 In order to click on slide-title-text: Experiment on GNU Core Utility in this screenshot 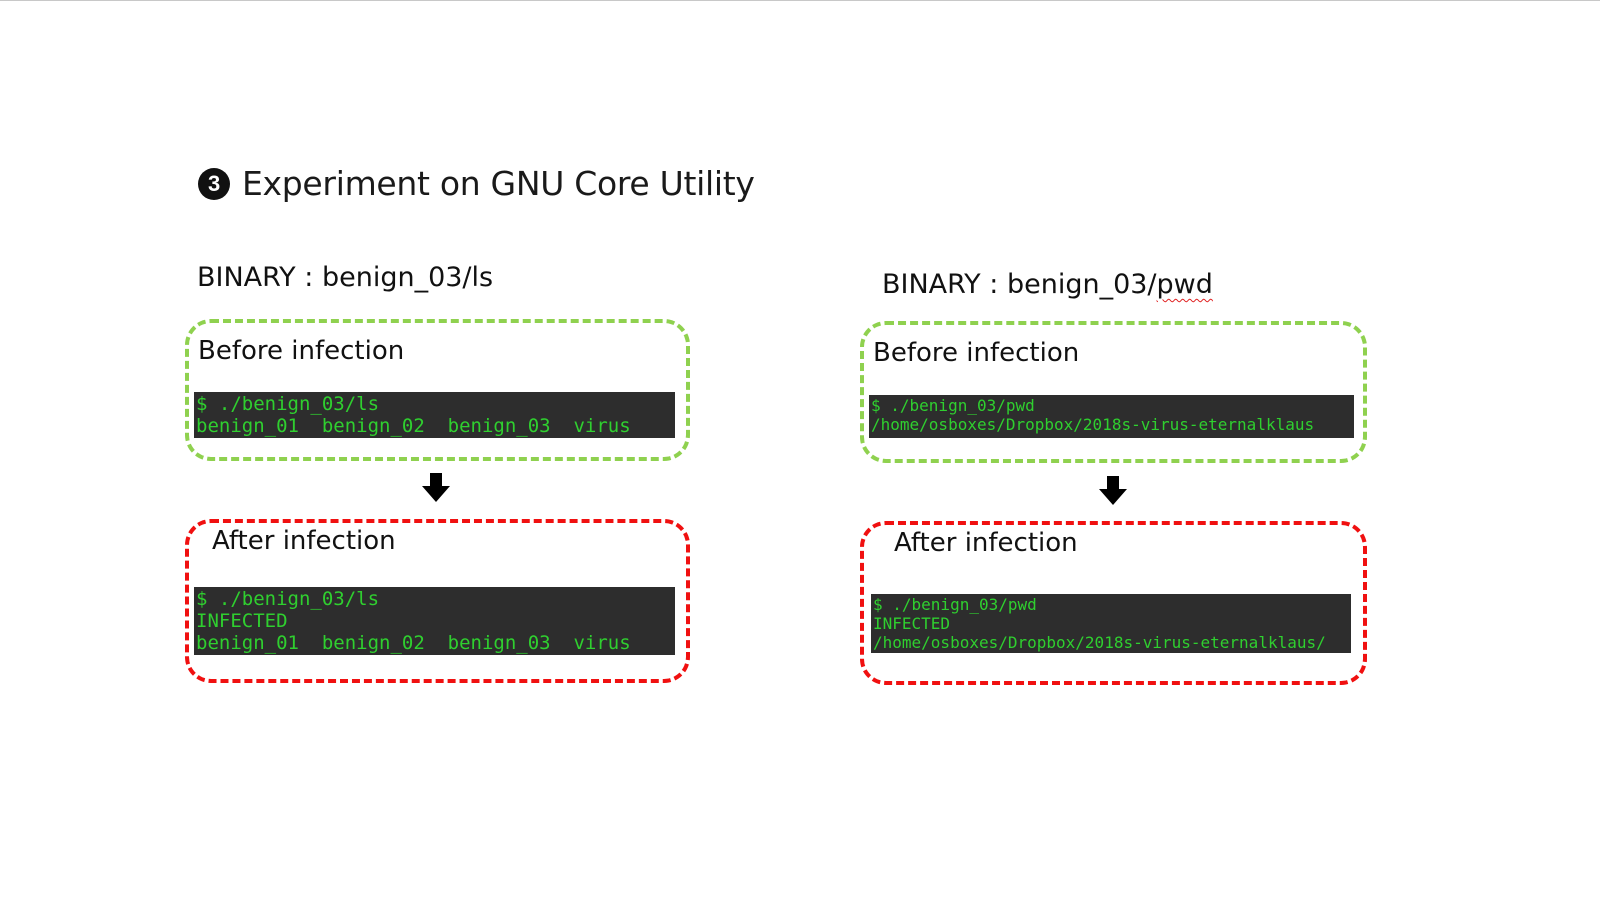, I will do `click(498, 183)`.